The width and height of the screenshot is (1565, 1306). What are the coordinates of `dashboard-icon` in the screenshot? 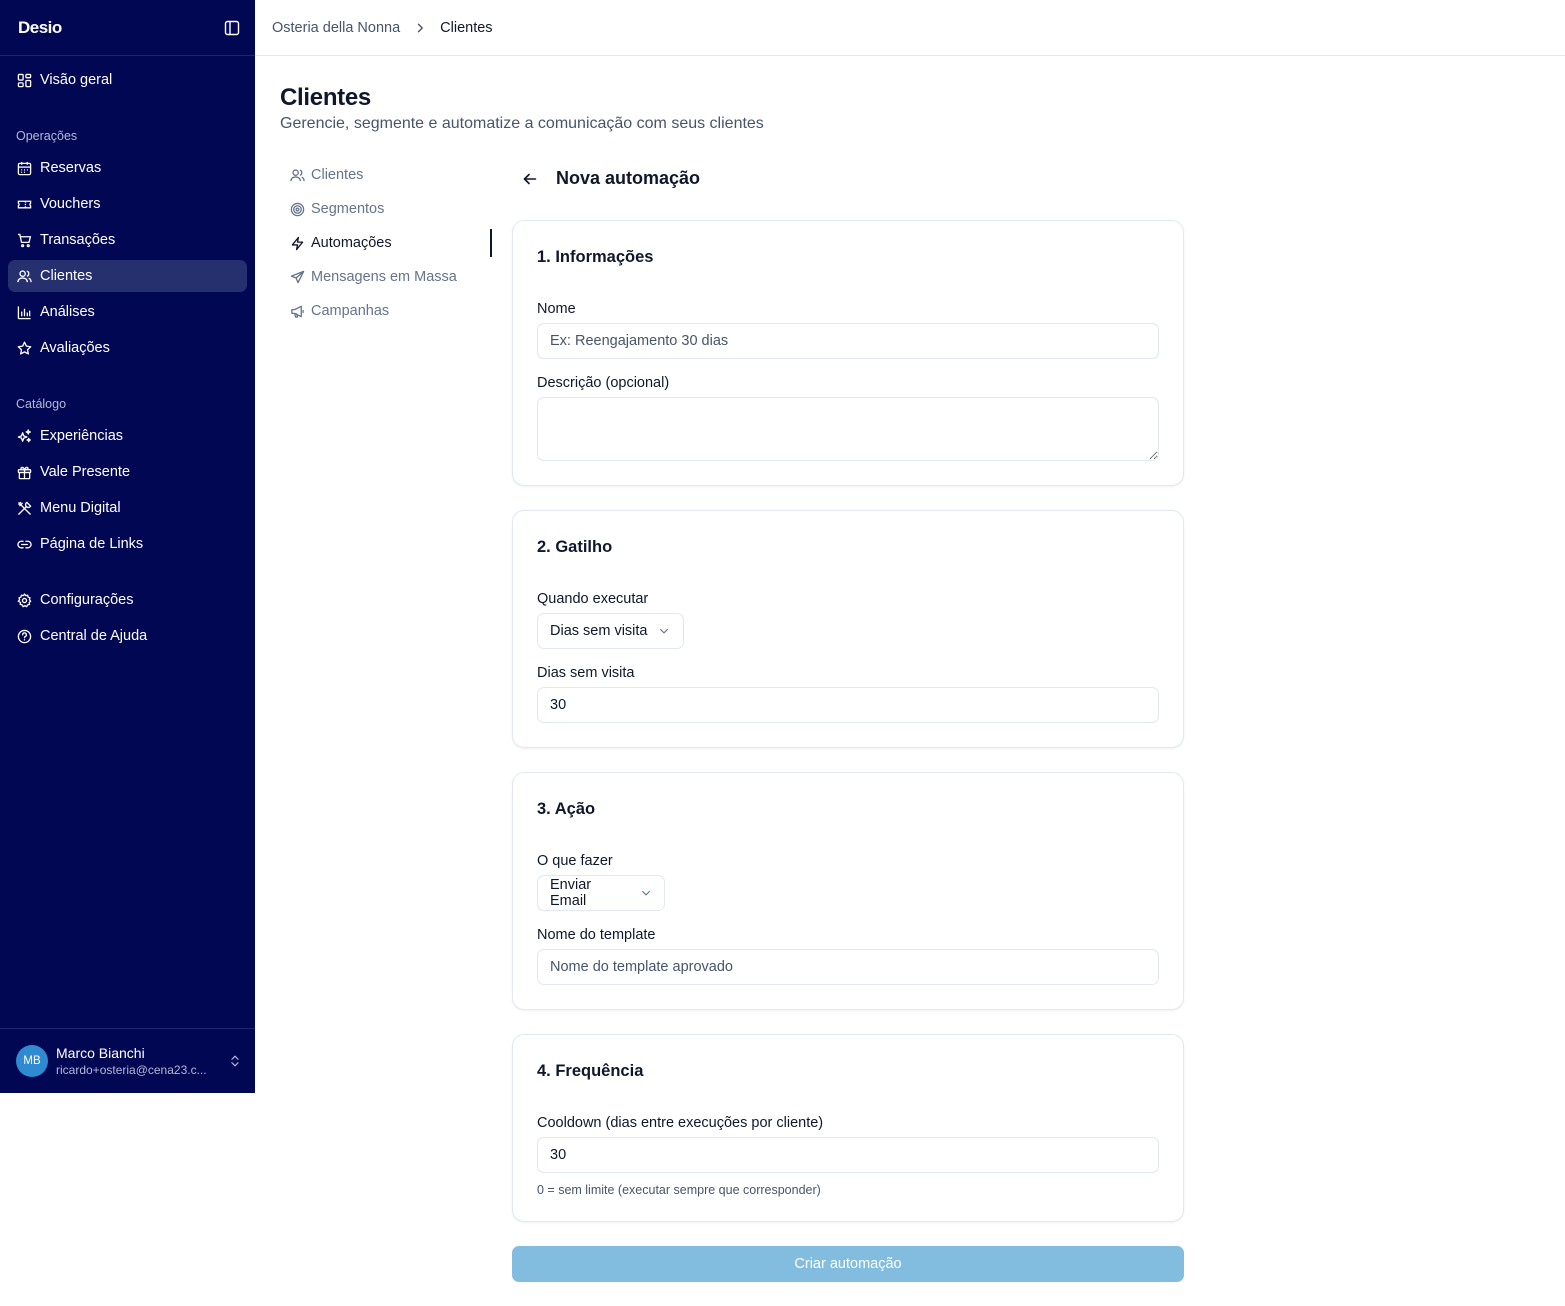 It's located at (24, 80).